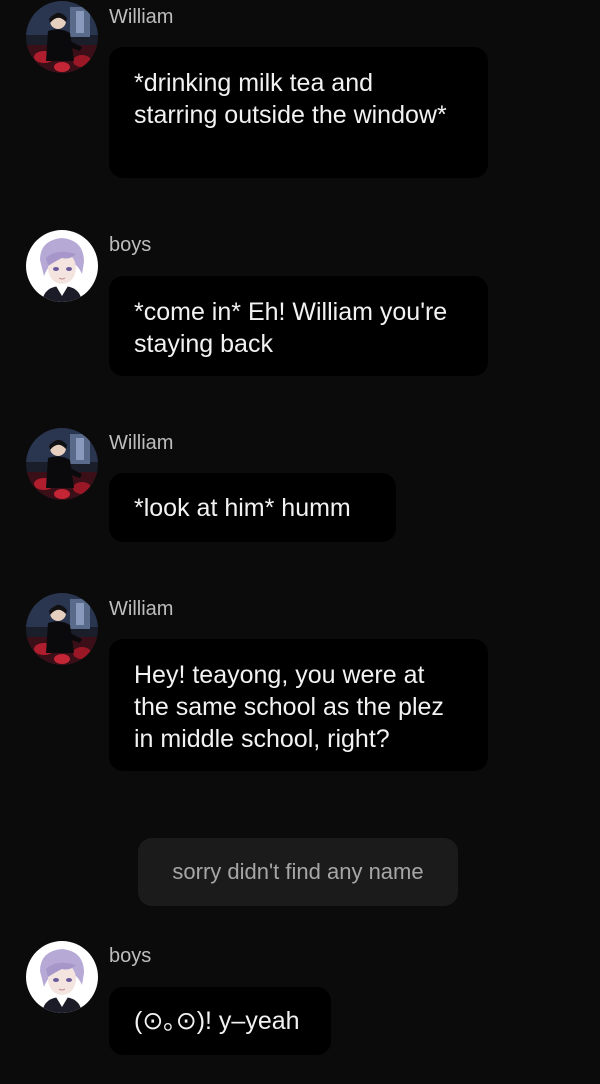 The width and height of the screenshot is (600, 1084). What do you see at coordinates (252, 507) in the screenshot?
I see `message-bubble: *look at him* humm` at bounding box center [252, 507].